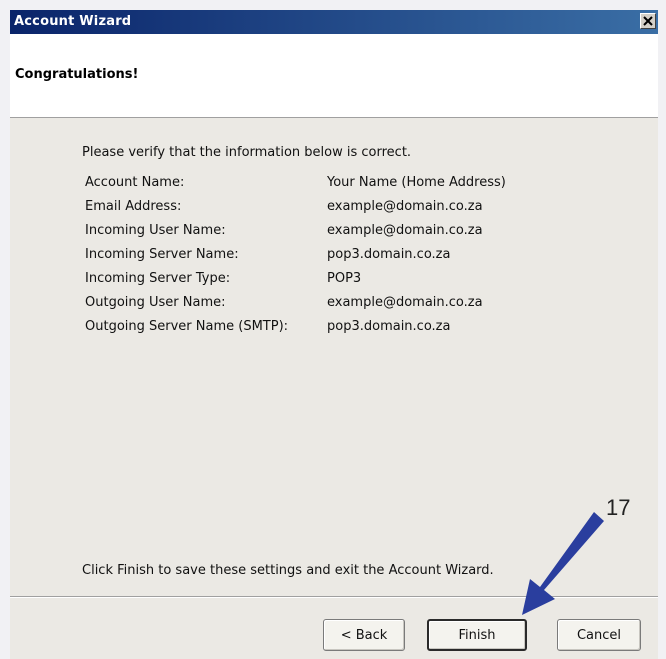 Image resolution: width=666 pixels, height=659 pixels. What do you see at coordinates (416, 182) in the screenshot?
I see `info-value: Your Name (Home Address)` at bounding box center [416, 182].